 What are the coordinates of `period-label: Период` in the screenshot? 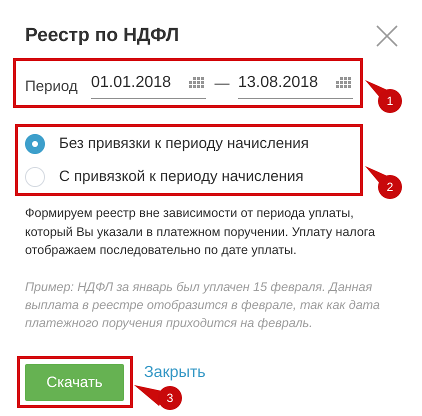 It's located at (52, 86).